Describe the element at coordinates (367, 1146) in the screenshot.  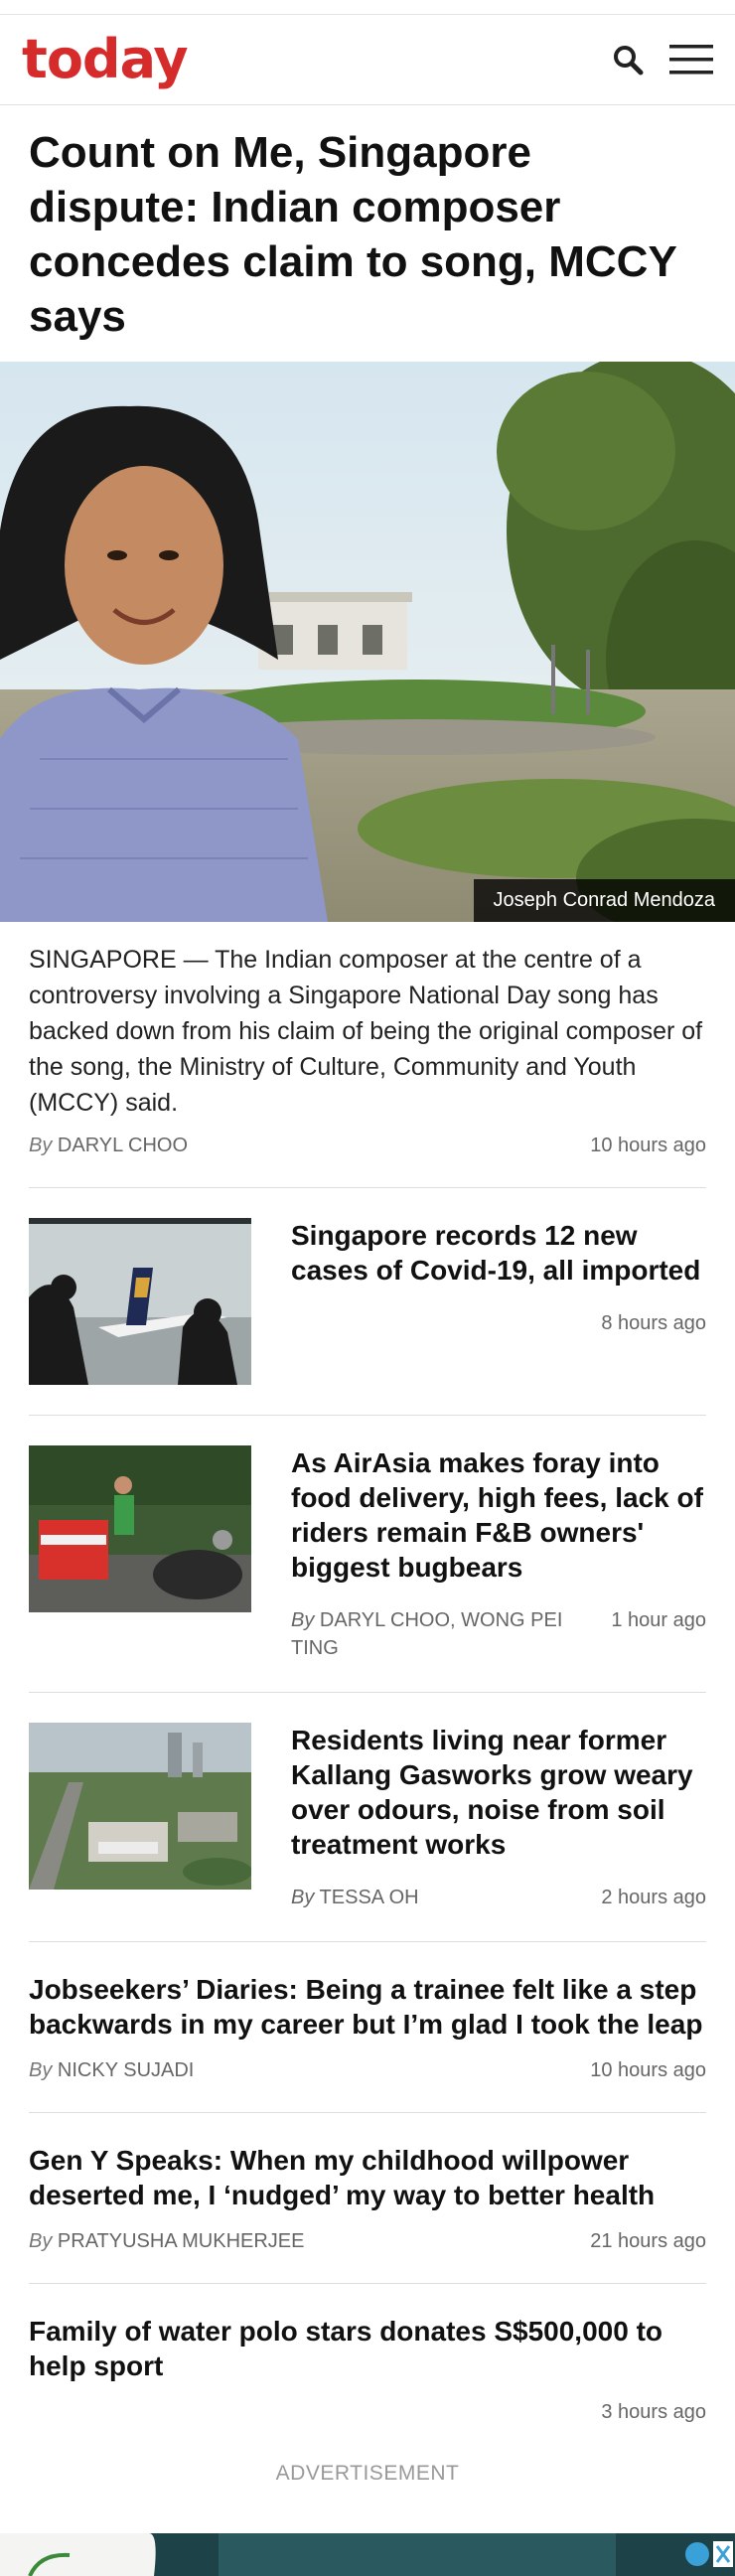
I see `article-meta: By DARYL CHOO 10 hours ago` at that location.